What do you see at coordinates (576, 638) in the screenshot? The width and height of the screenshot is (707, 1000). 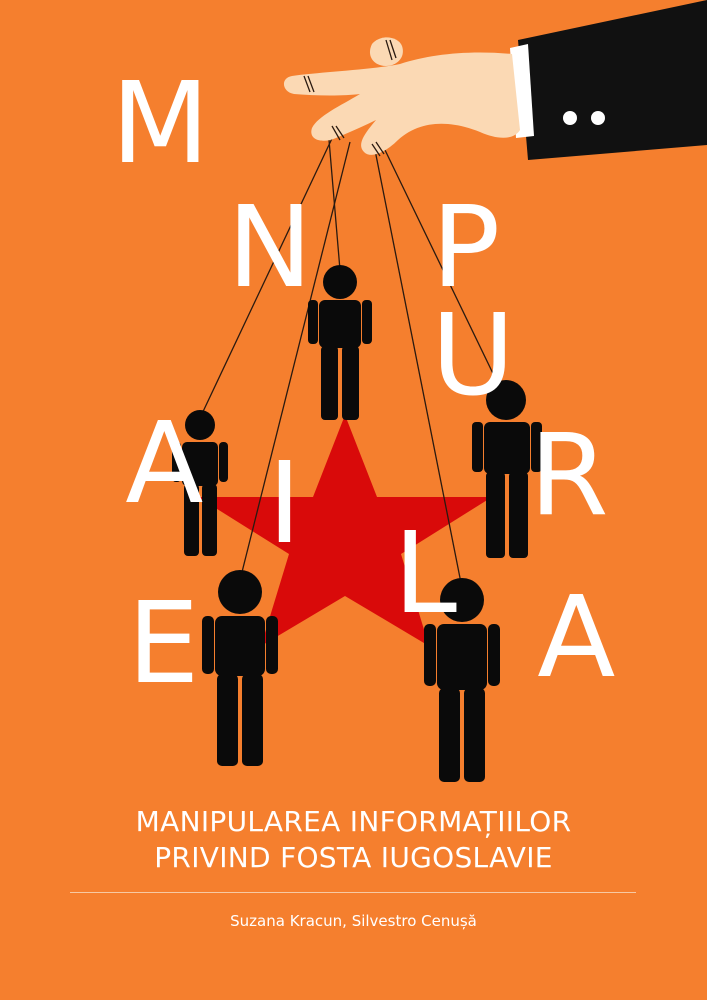 I see `letter-a-right: A` at bounding box center [576, 638].